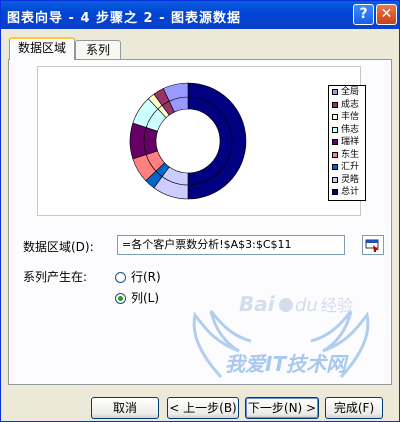 The height and width of the screenshot is (422, 400). Describe the element at coordinates (145, 298) in the screenshot. I see `radio-columns-label: 列(L)` at that location.